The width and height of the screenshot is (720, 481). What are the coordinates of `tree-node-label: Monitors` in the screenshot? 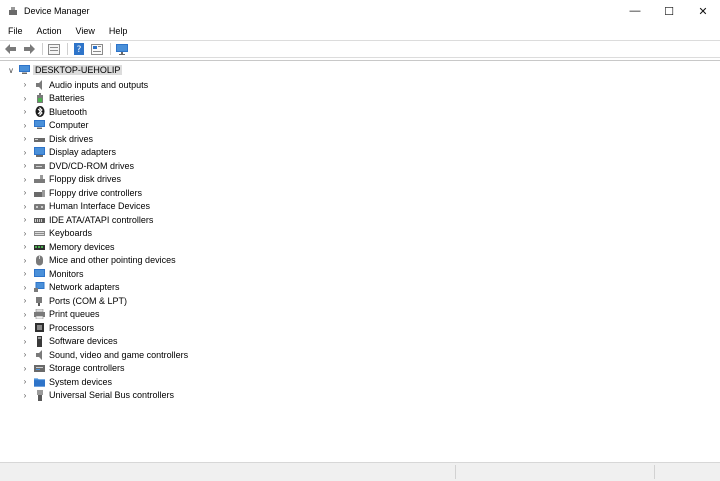 It's located at (66, 273).